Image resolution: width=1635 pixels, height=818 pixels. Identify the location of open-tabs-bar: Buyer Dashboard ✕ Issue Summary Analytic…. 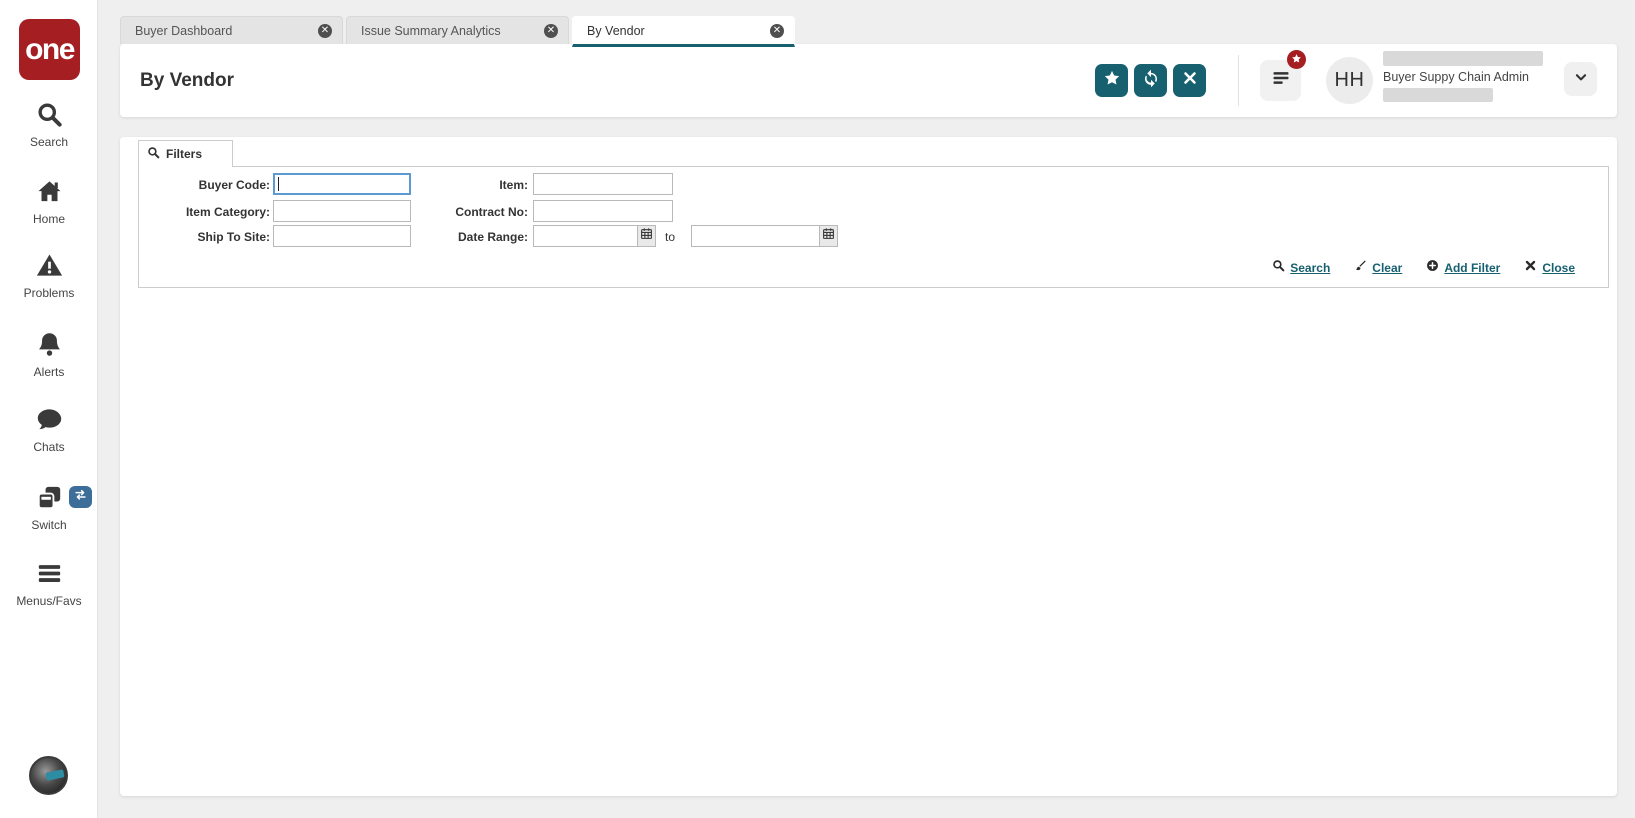
(457, 31).